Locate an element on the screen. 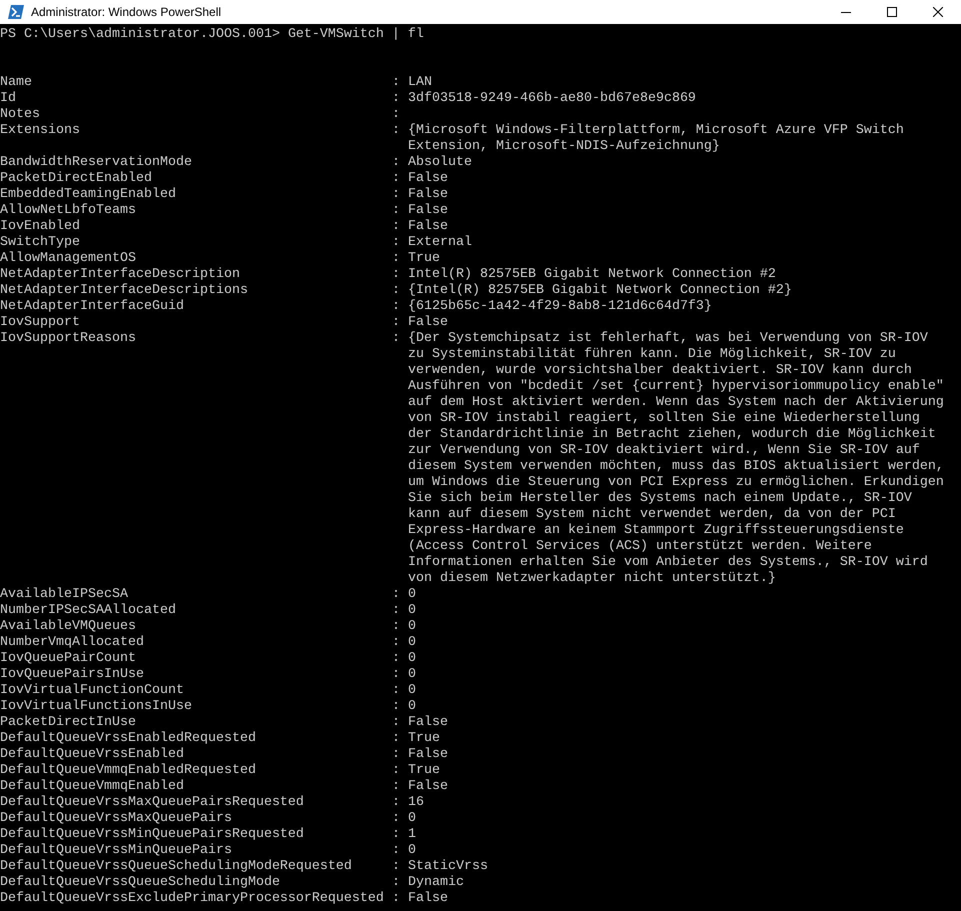 Image resolution: width=961 pixels, height=911 pixels. property-value: StaticVrss is located at coordinates (448, 867).